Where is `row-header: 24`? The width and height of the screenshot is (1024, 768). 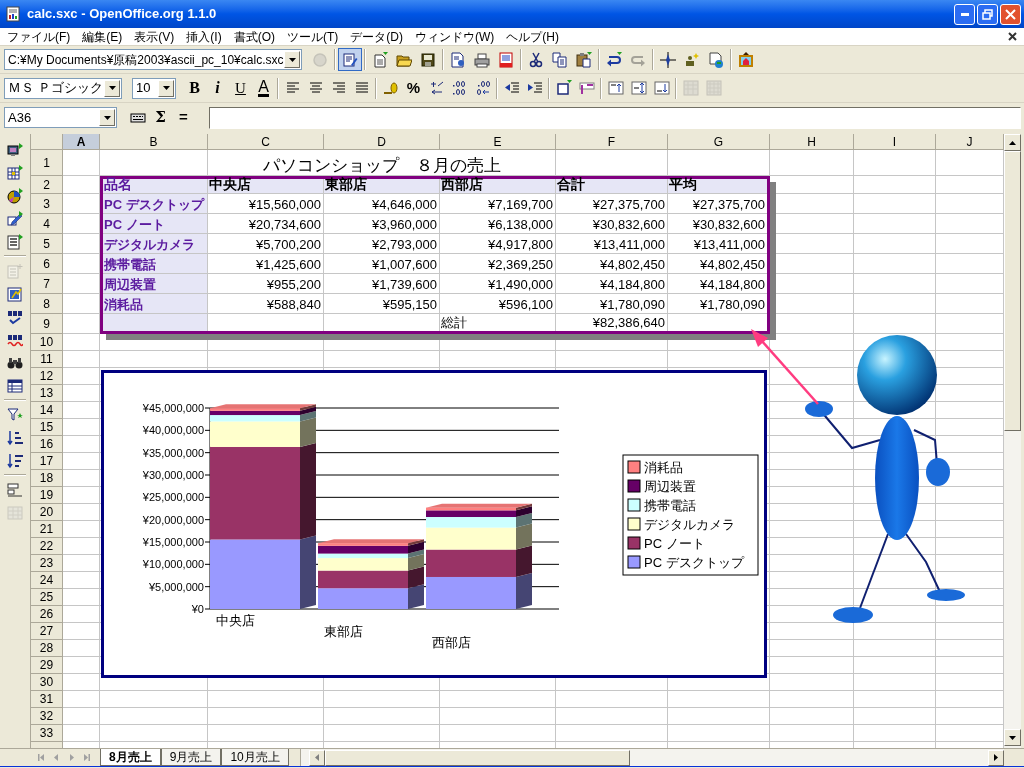 row-header: 24 is located at coordinates (47, 580).